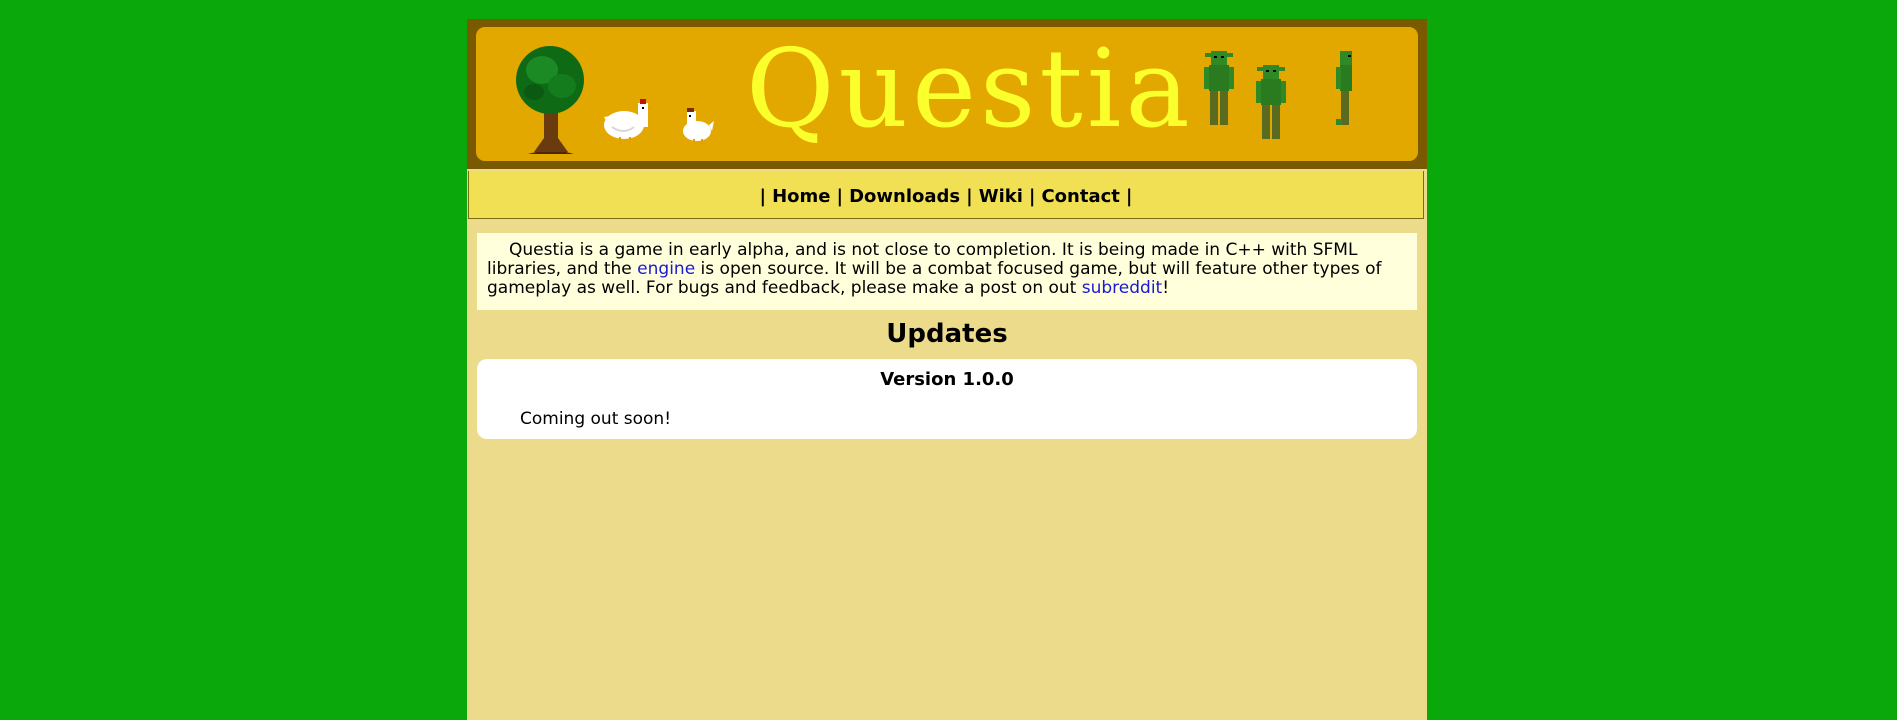 This screenshot has height=720, width=1897. I want to click on update-body-text: Coming out soon!, so click(596, 419).